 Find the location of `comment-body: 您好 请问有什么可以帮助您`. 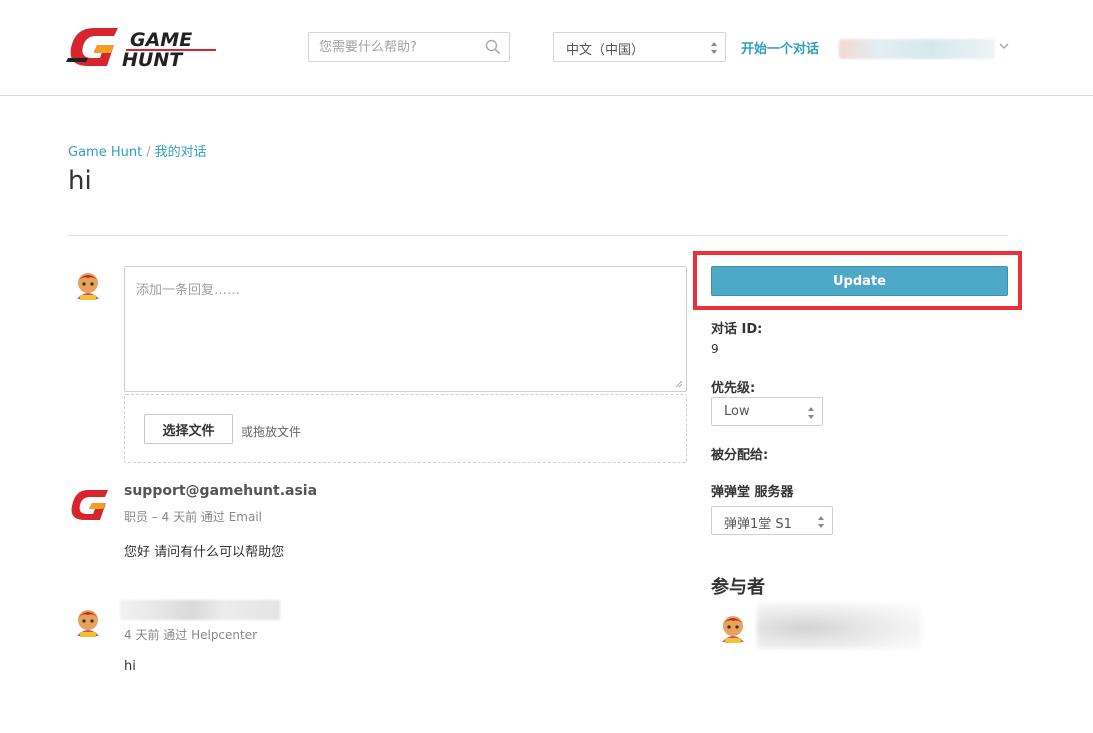

comment-body: 您好 请问有什么可以帮助您 is located at coordinates (204, 552).